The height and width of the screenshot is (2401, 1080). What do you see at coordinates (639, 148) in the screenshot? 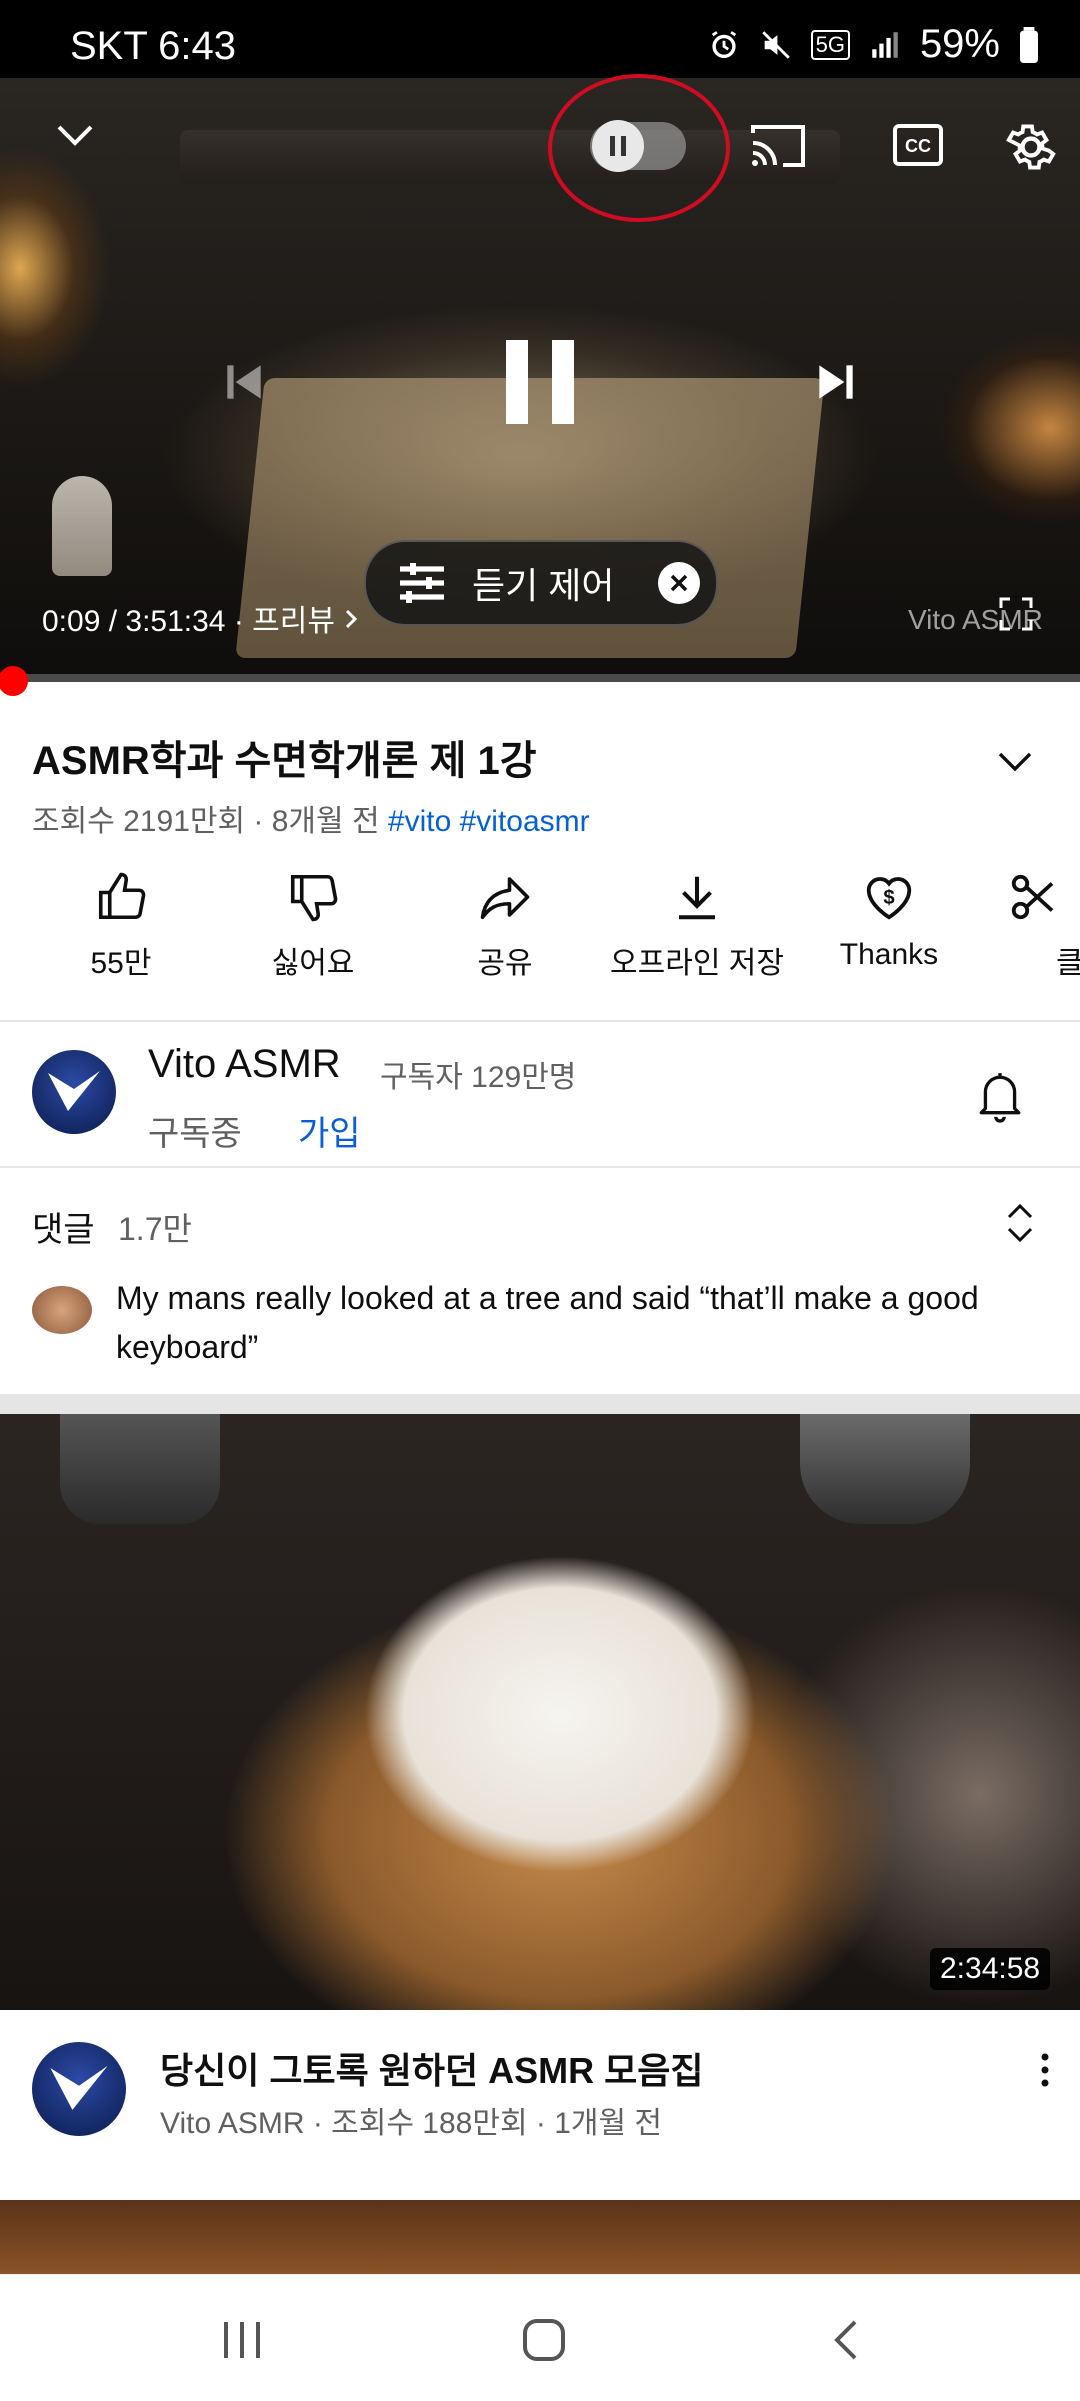
I see `annotation-circle` at bounding box center [639, 148].